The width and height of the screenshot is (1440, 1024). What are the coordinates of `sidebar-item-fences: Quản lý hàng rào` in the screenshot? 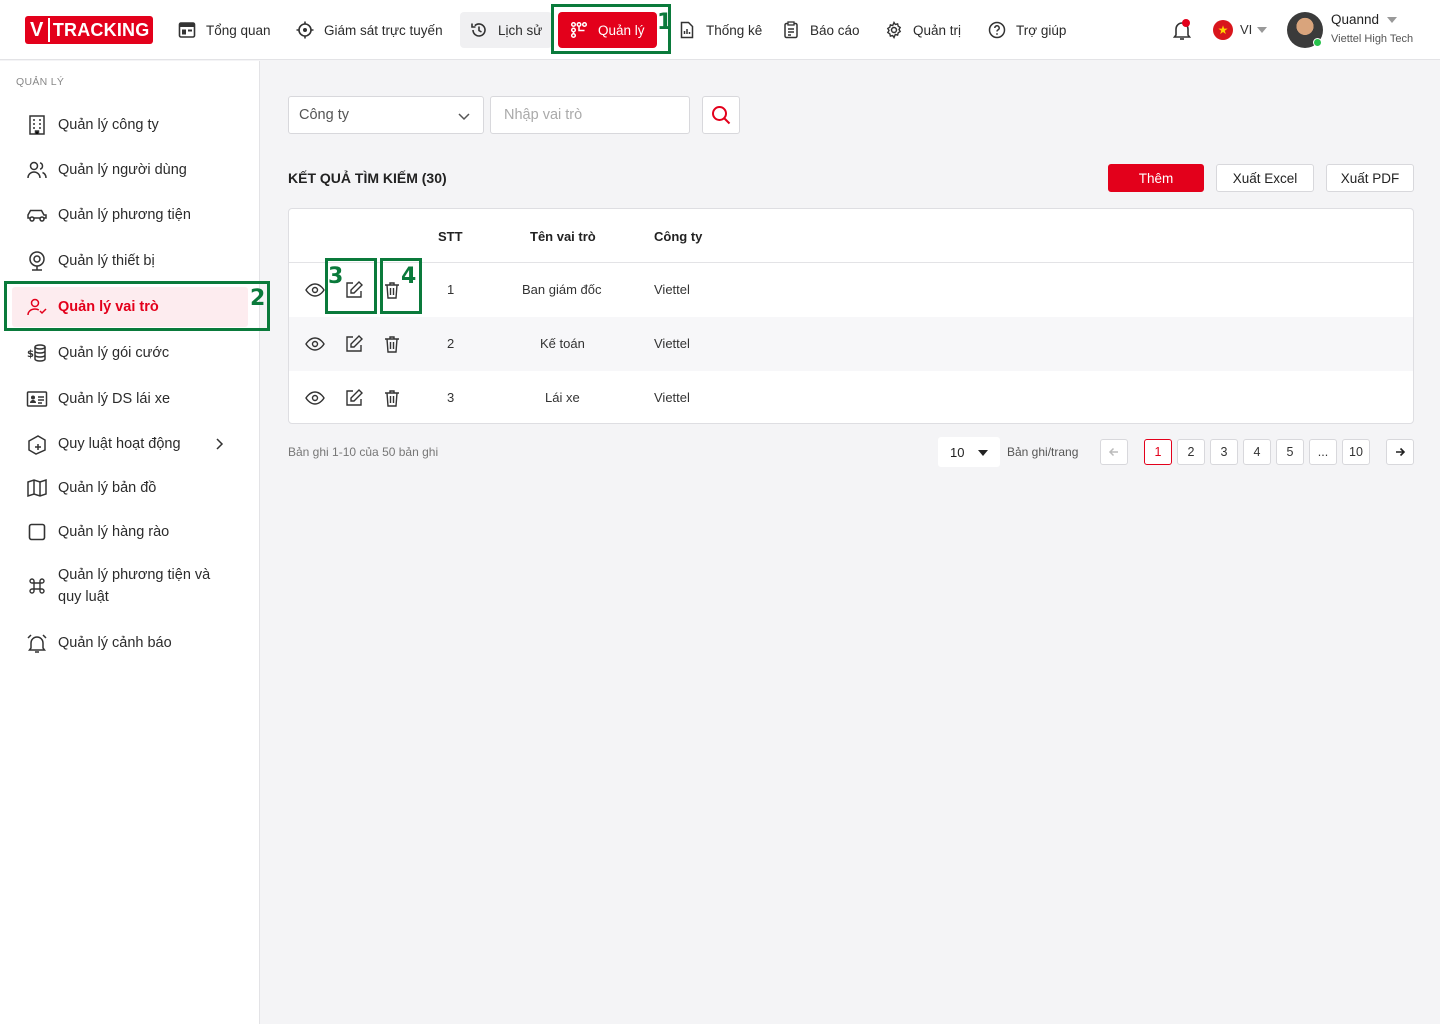 It's located at (130, 532).